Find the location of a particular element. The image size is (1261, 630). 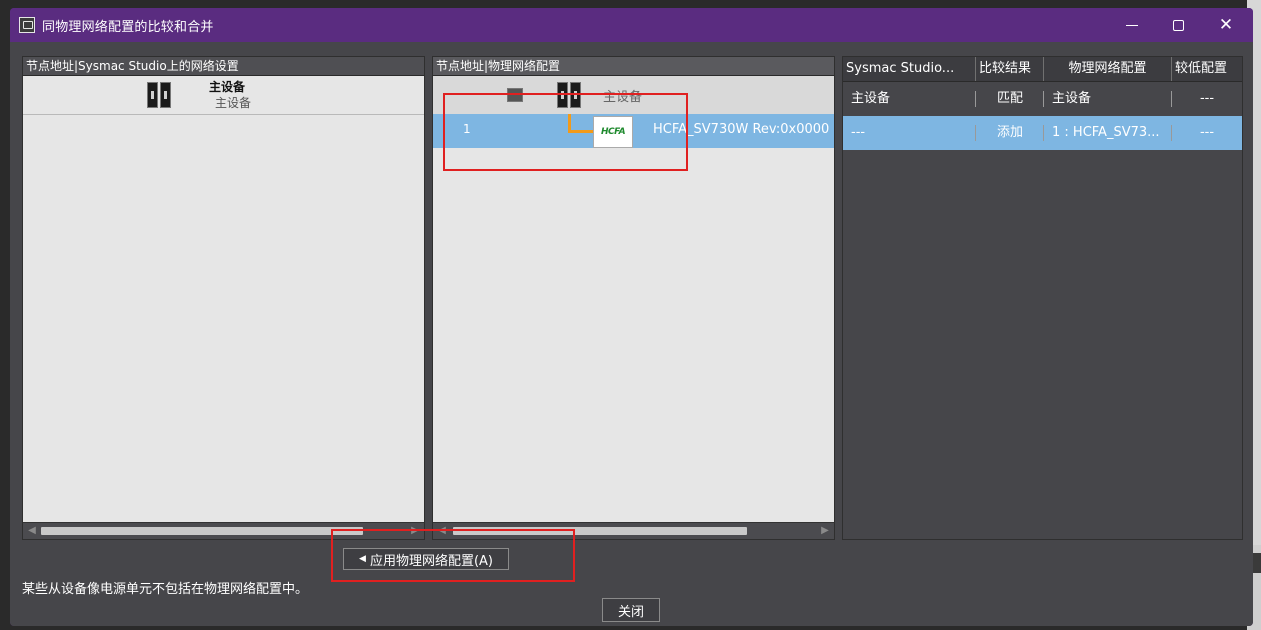

cell-sysmac: 主设备 is located at coordinates (909, 99).